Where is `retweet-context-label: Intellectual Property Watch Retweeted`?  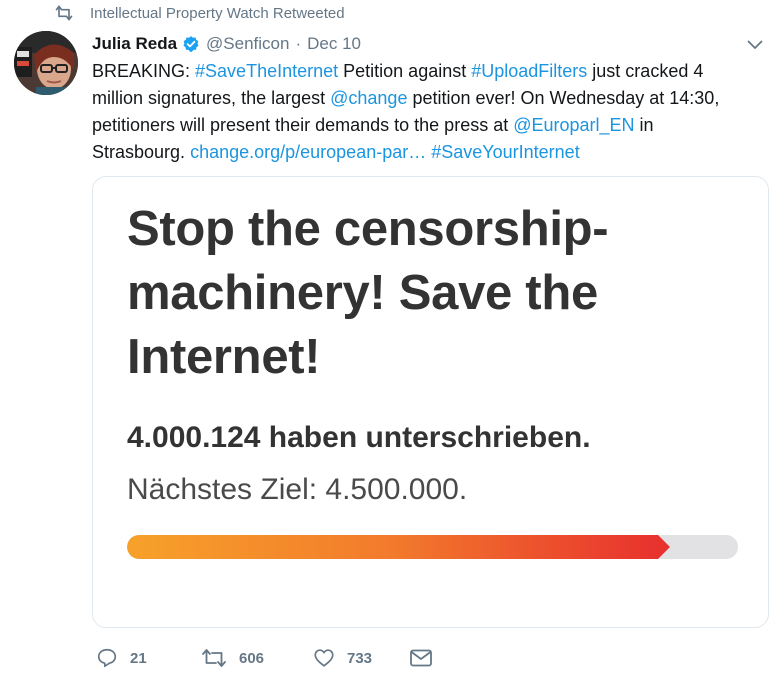 retweet-context-label: Intellectual Property Watch Retweeted is located at coordinates (217, 13).